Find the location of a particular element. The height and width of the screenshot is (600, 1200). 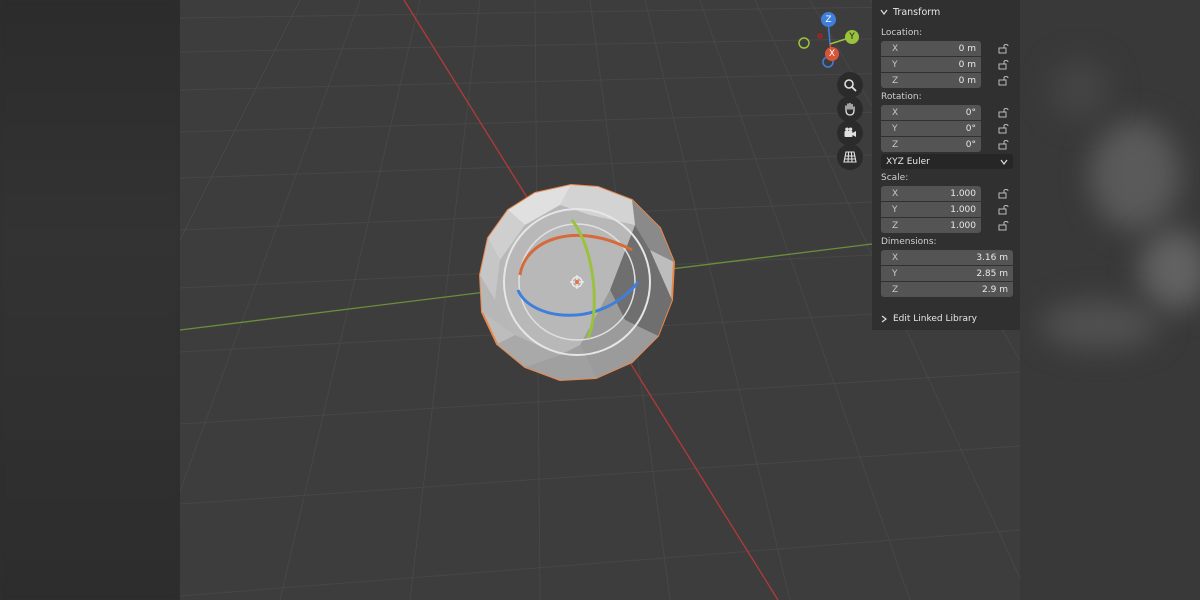

scale-z-row: Z 1.000 is located at coordinates (945, 225).